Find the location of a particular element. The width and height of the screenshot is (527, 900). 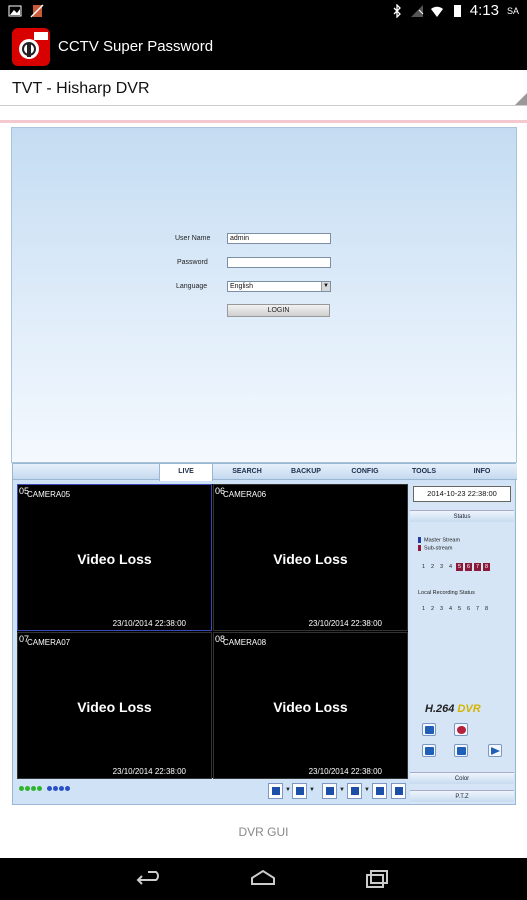

grid-view-icon is located at coordinates (380, 791).